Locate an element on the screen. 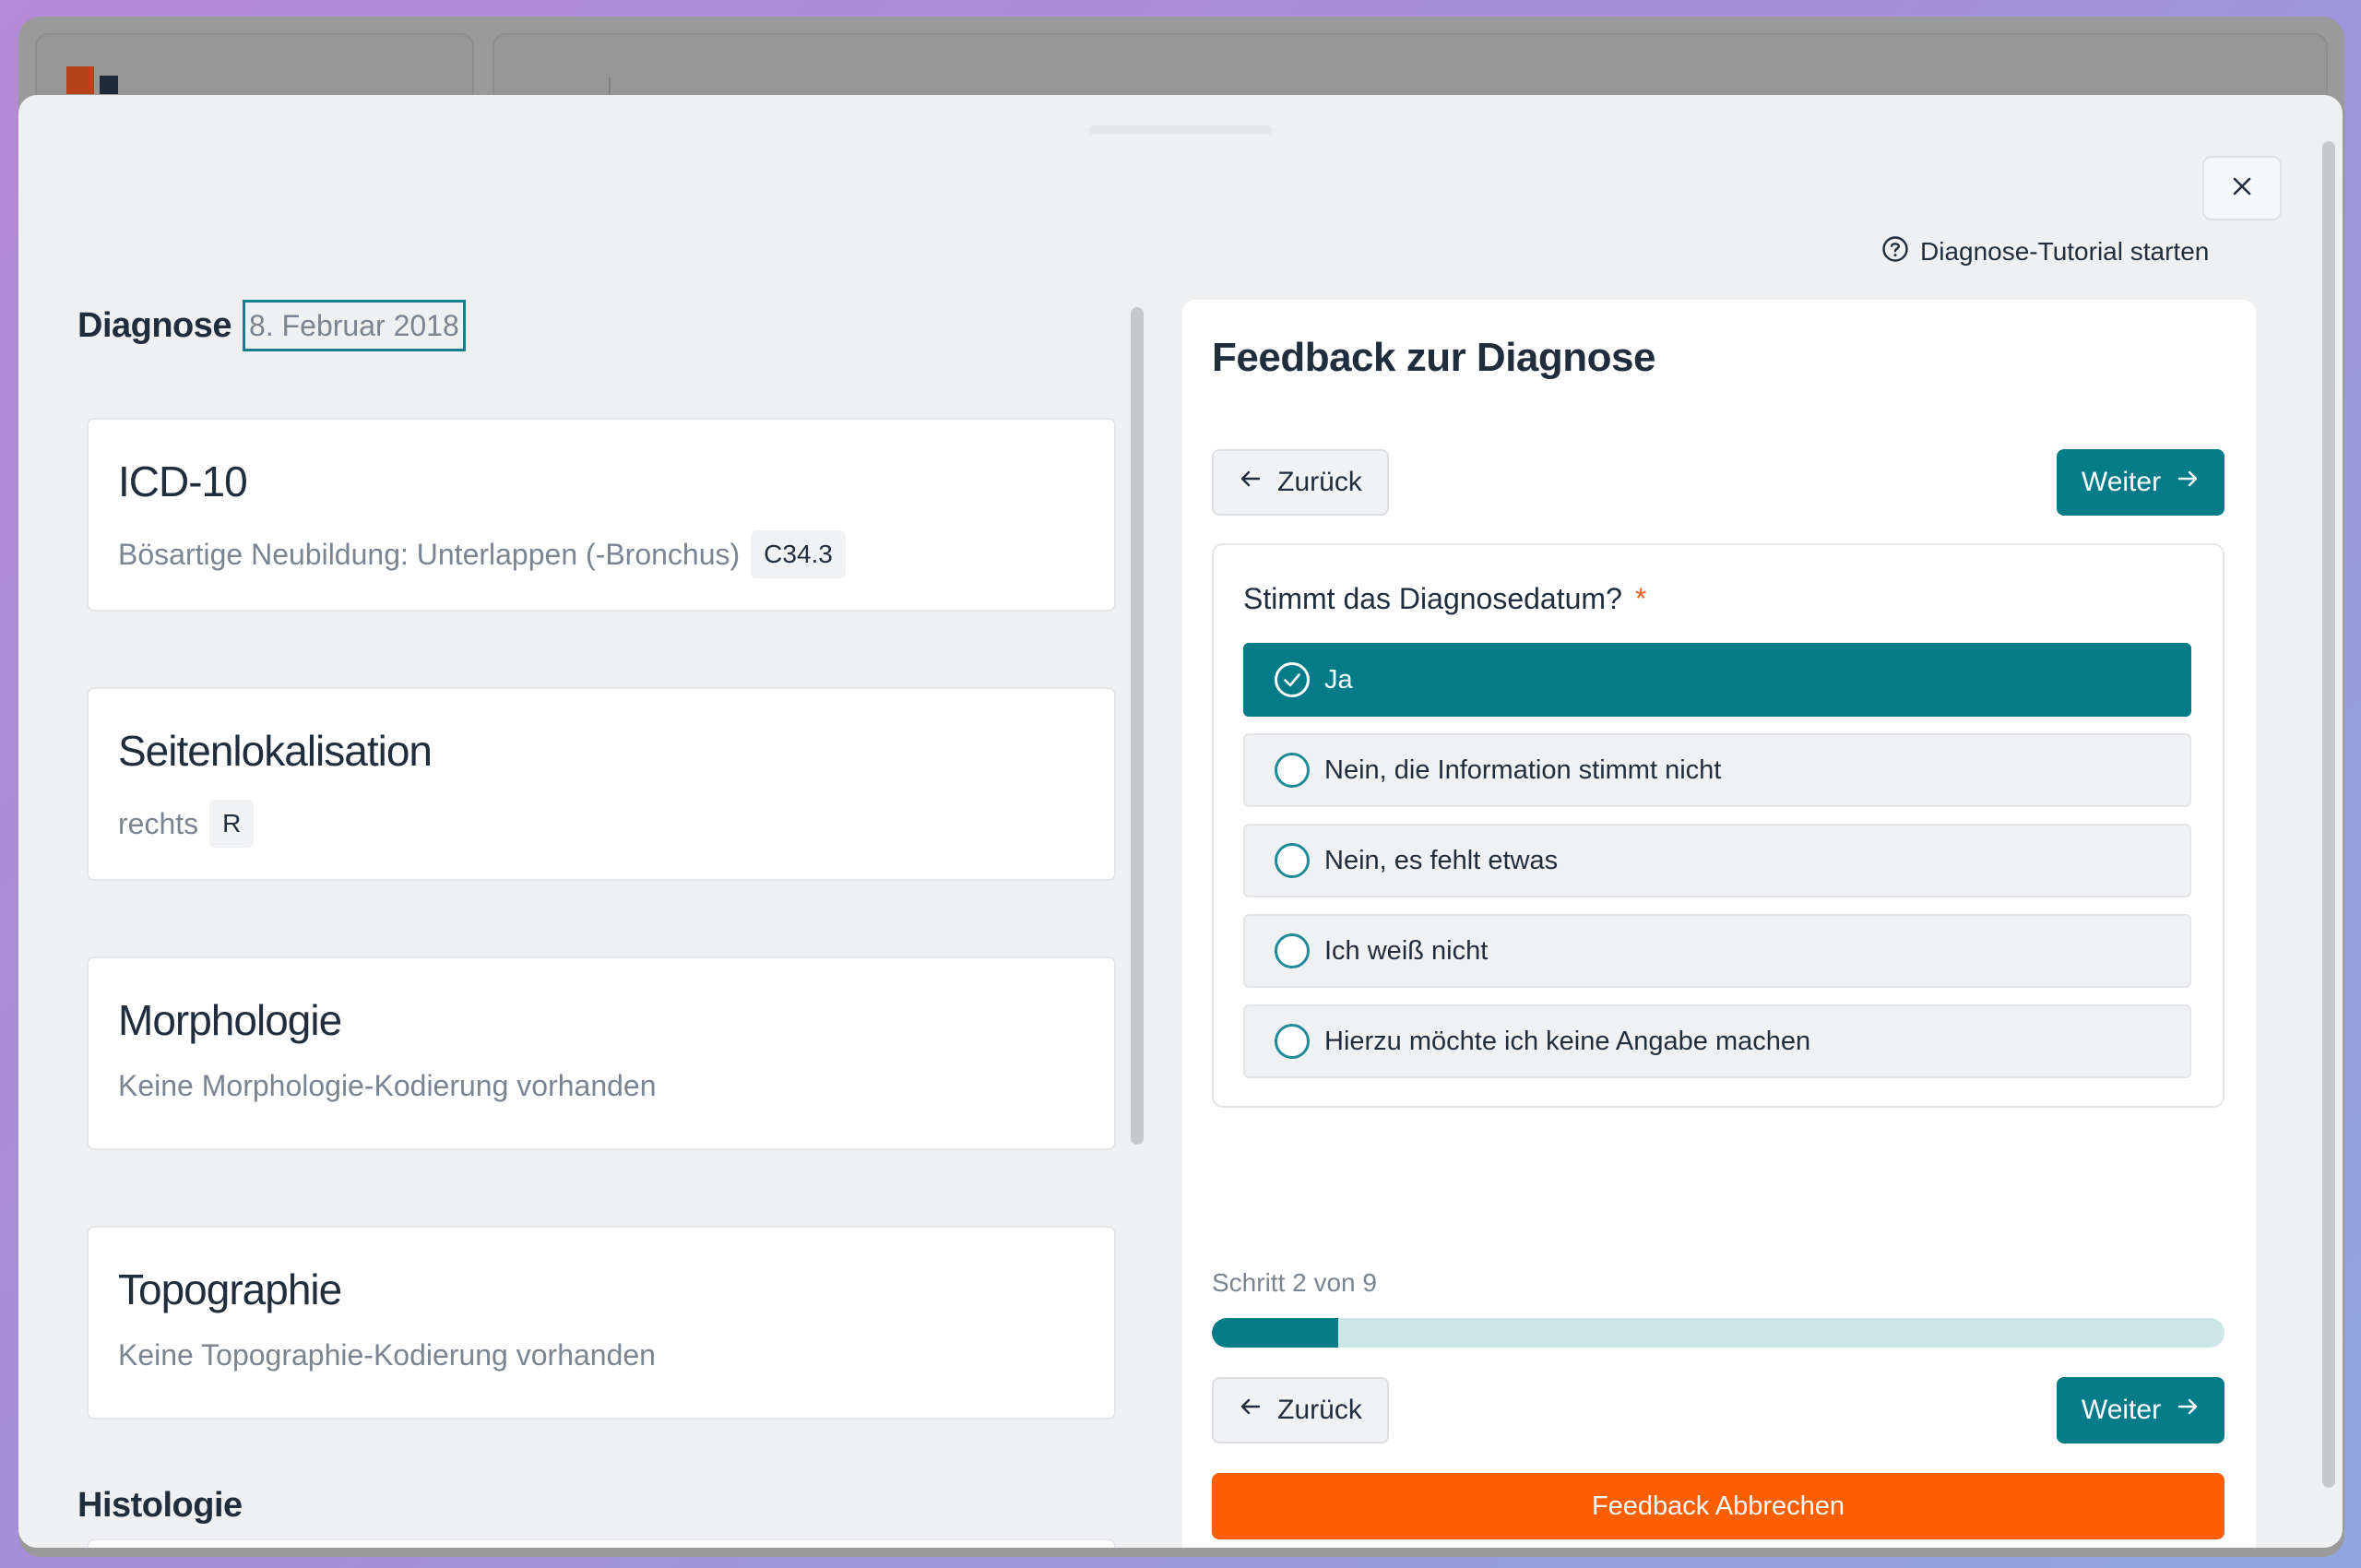 The width and height of the screenshot is (2361, 1568). option-yes: Ja is located at coordinates (1717, 680).